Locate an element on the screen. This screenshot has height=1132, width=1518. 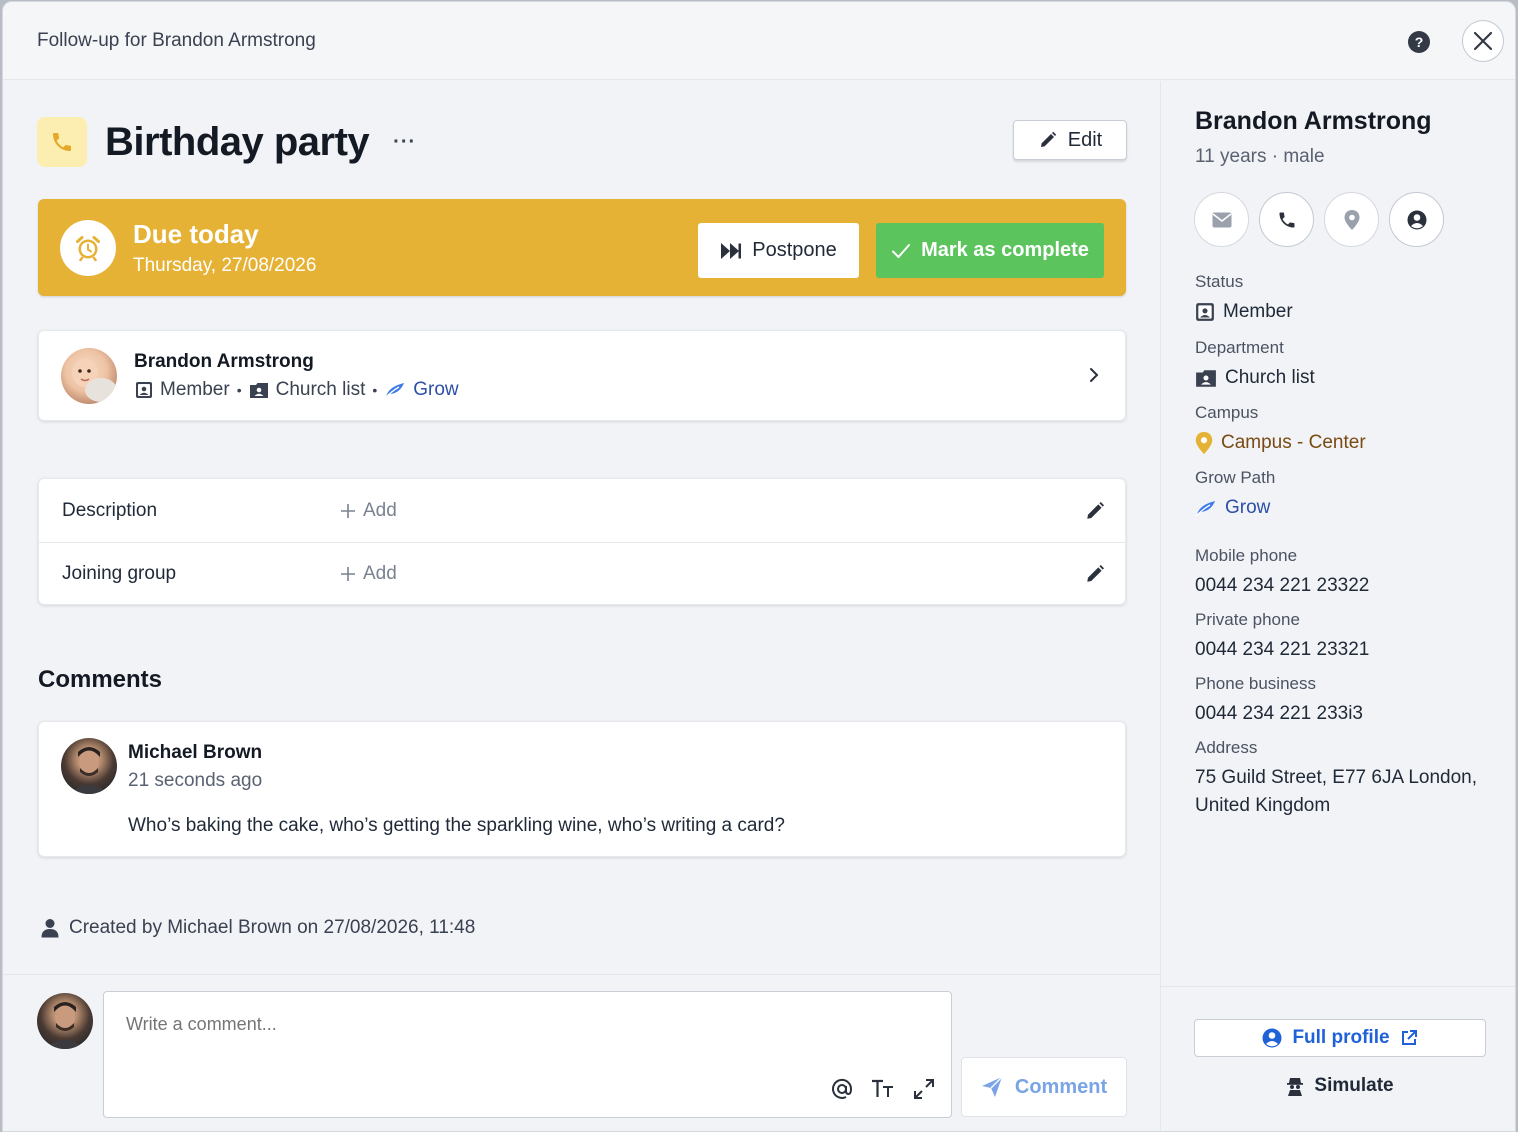
text-format-icon is located at coordinates (883, 1089).